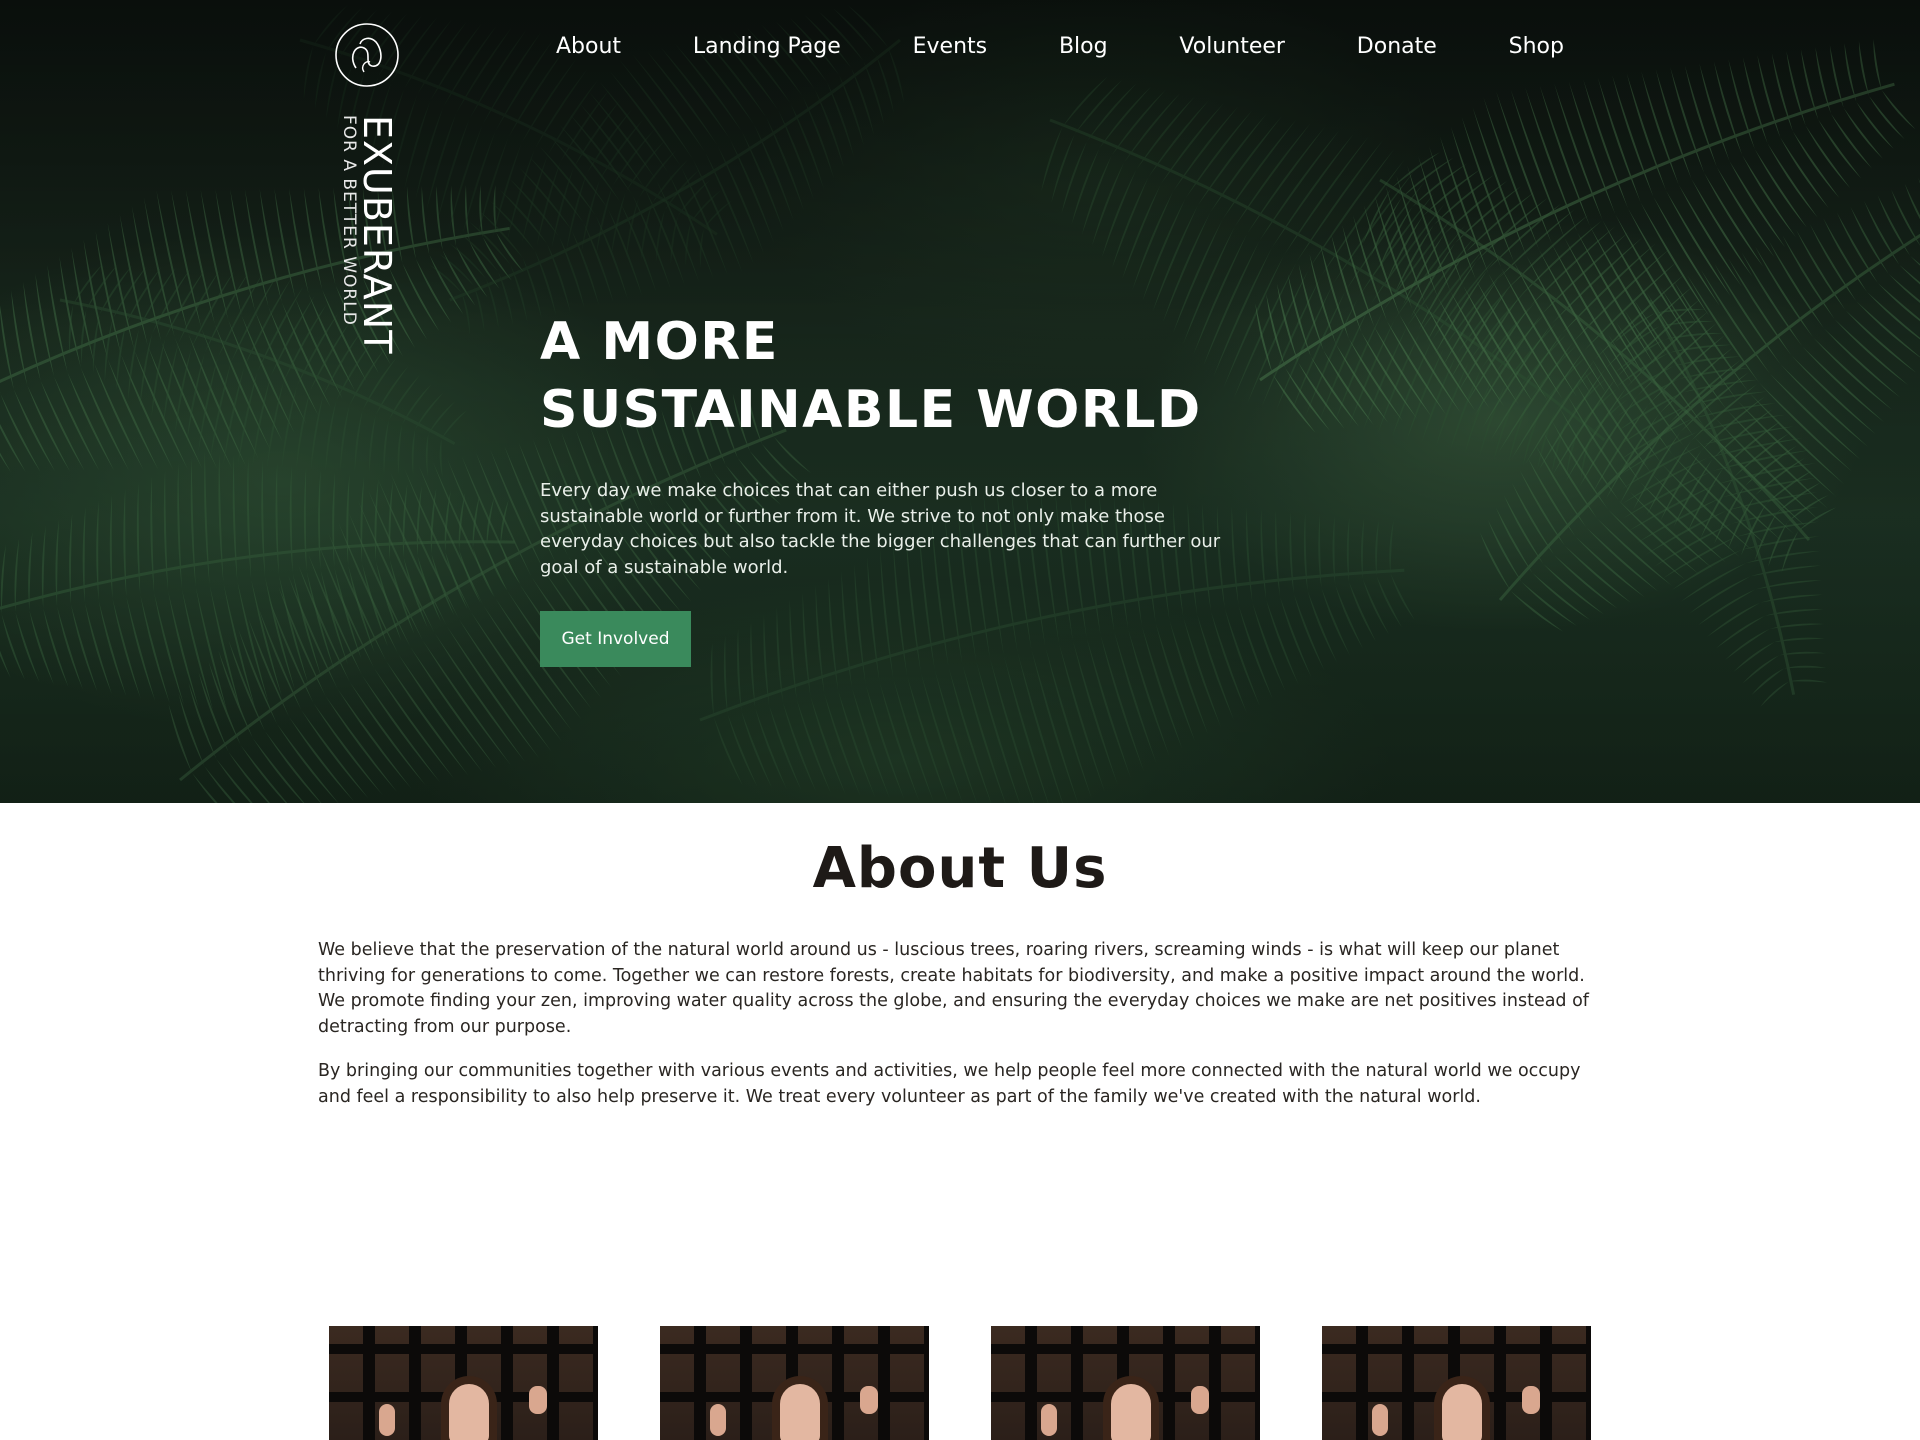 The image size is (1920, 1440). I want to click on nav-item-donate: Donate, so click(1397, 48).